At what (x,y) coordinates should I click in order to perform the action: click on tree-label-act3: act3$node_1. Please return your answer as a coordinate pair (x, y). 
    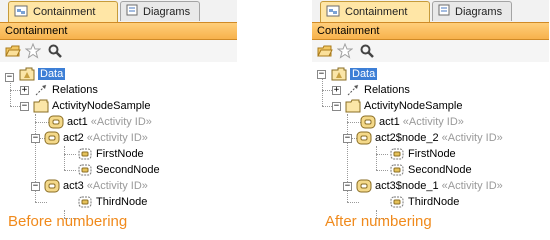
    Looking at the image, I should click on (407, 186).